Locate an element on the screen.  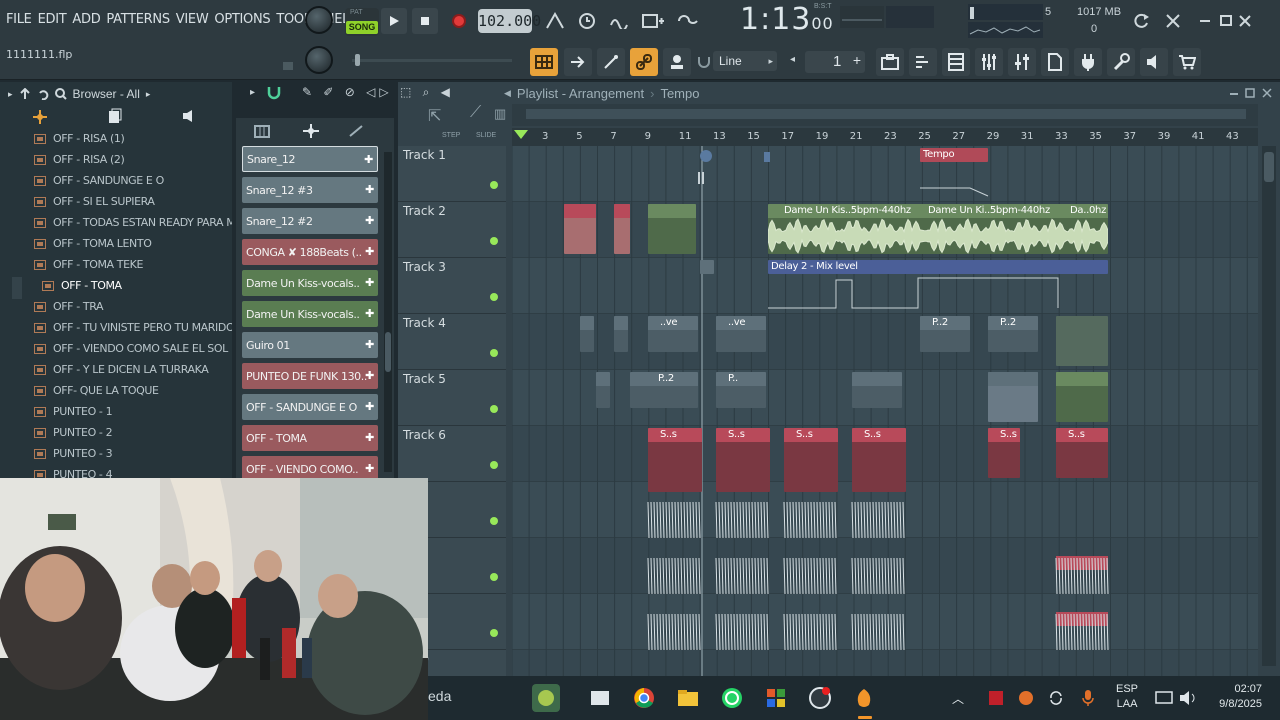
search-icon is located at coordinates (60, 94).